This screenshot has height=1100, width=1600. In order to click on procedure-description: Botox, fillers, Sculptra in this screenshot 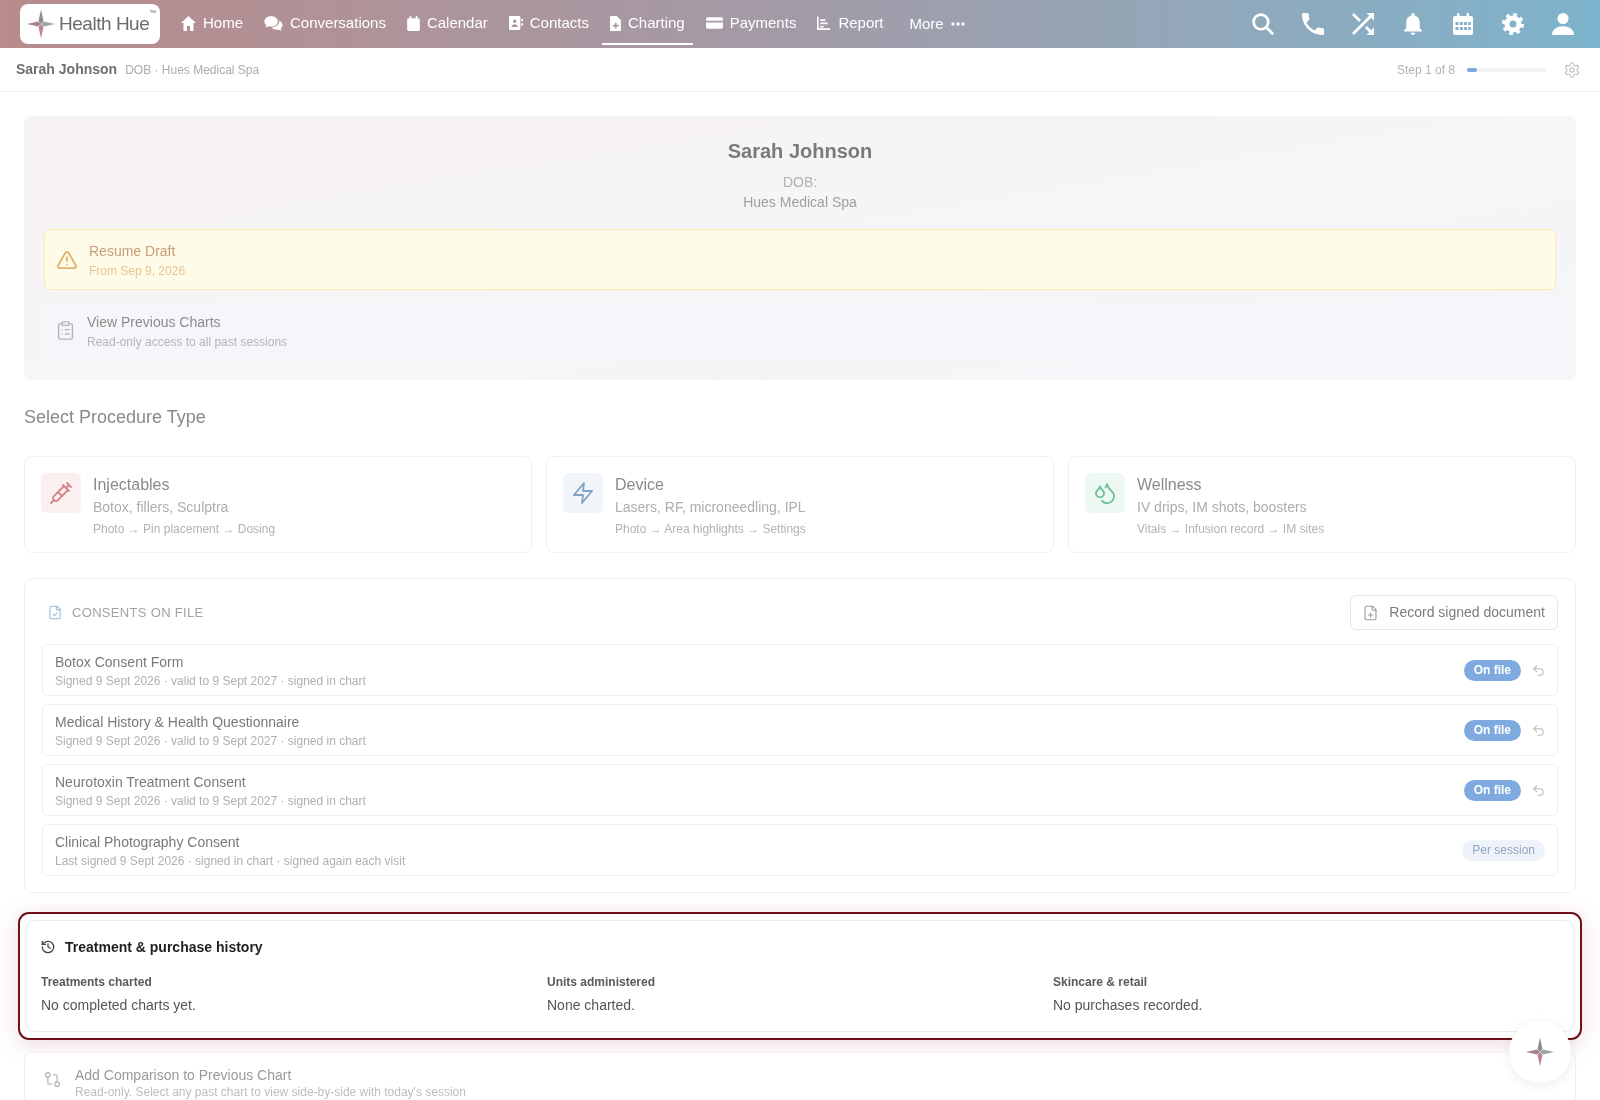, I will do `click(161, 507)`.